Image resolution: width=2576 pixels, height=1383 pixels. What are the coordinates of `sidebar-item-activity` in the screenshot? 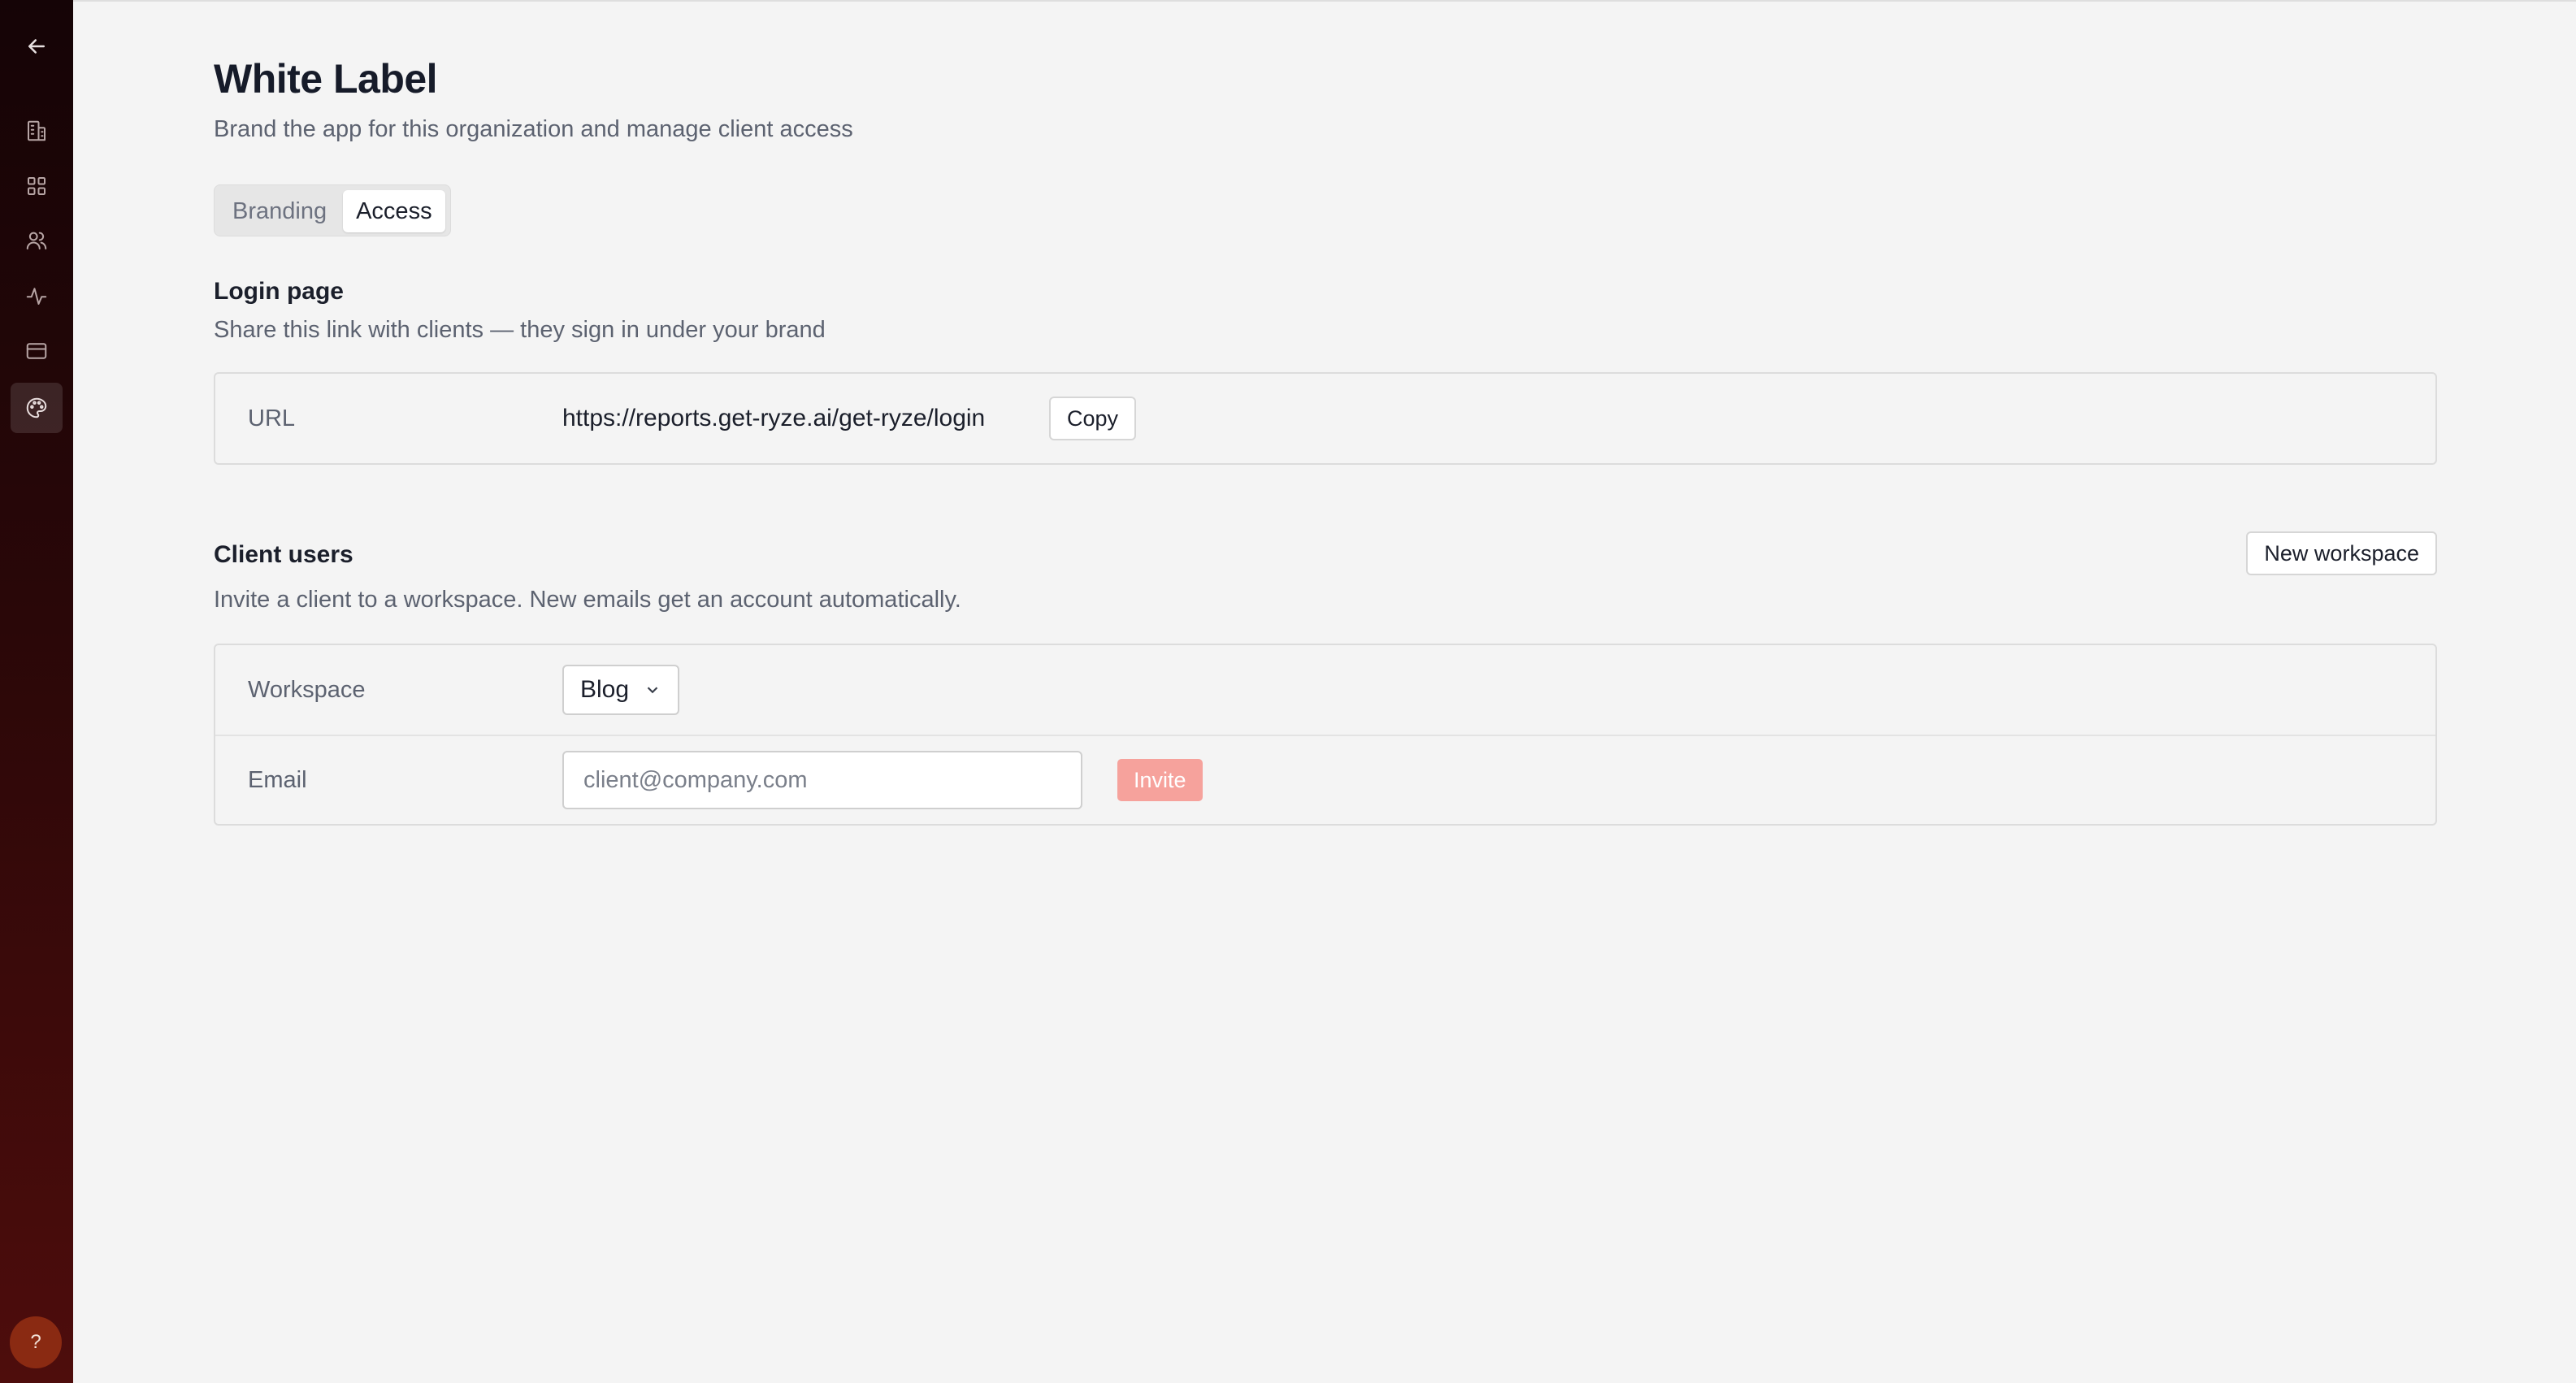 It's located at (37, 296).